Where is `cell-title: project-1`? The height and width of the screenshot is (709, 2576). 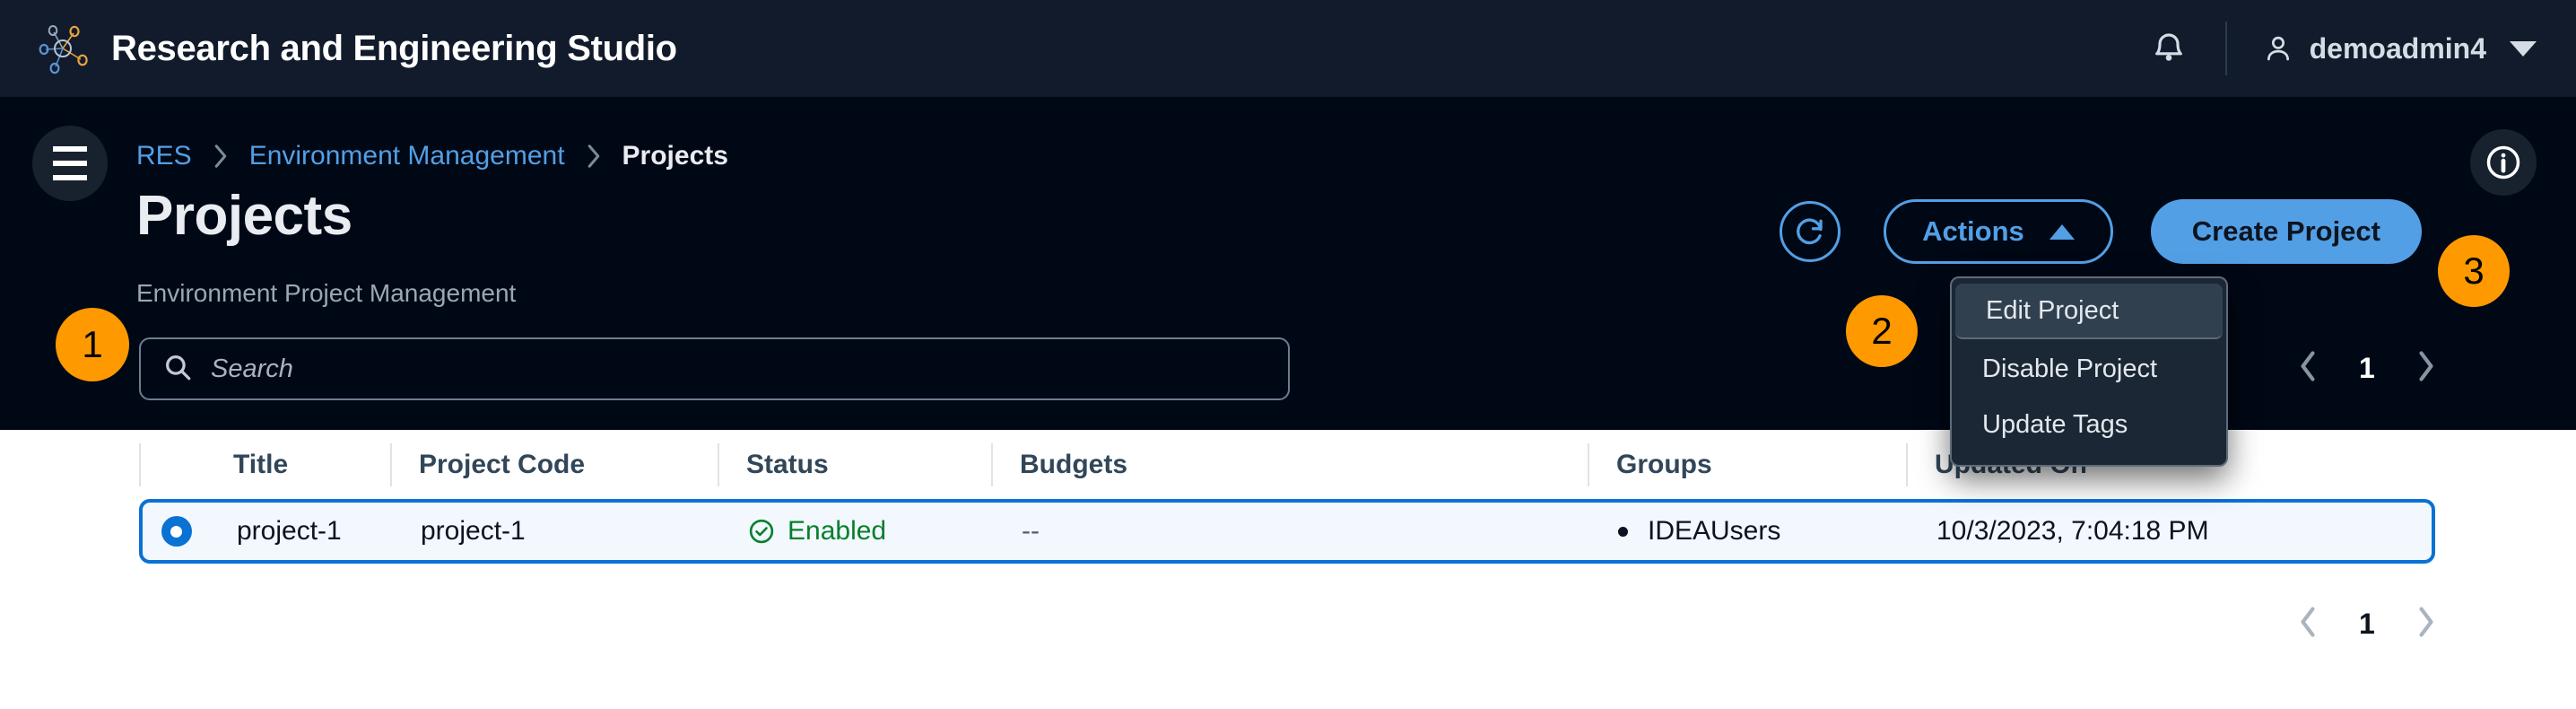
cell-title: project-1 is located at coordinates (289, 531).